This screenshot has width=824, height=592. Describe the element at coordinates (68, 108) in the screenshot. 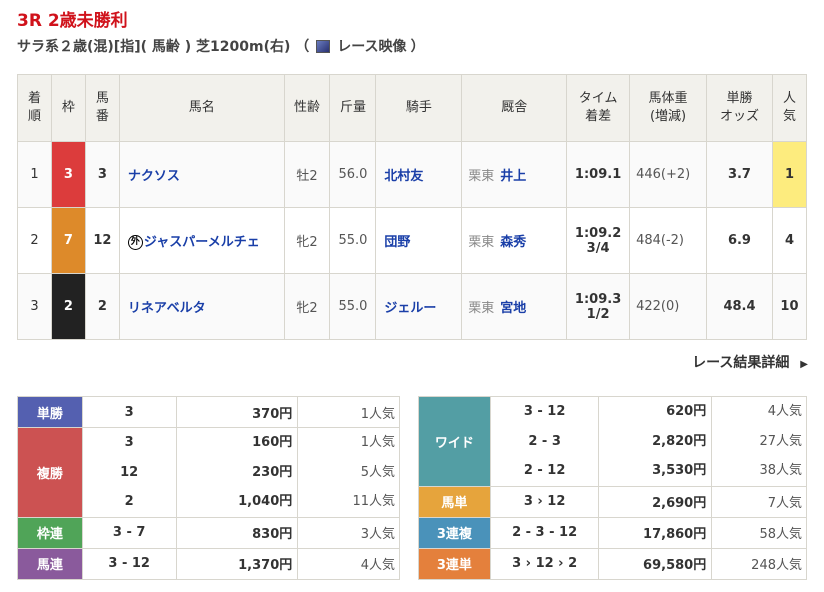

I see `column-header: 枠` at that location.